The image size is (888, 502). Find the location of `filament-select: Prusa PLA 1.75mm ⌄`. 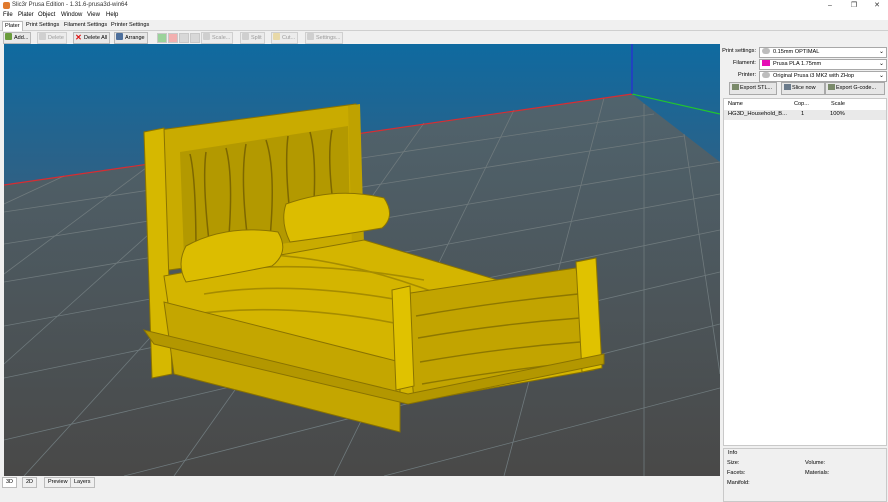

filament-select: Prusa PLA 1.75mm ⌄ is located at coordinates (823, 64).